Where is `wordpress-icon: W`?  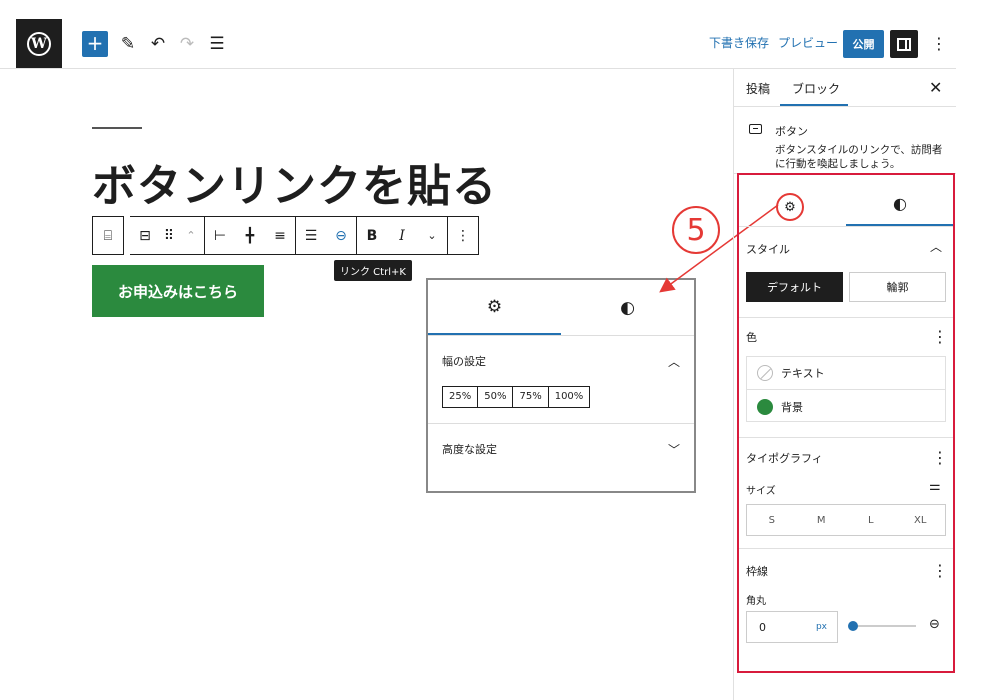
wordpress-icon: W is located at coordinates (39, 44).